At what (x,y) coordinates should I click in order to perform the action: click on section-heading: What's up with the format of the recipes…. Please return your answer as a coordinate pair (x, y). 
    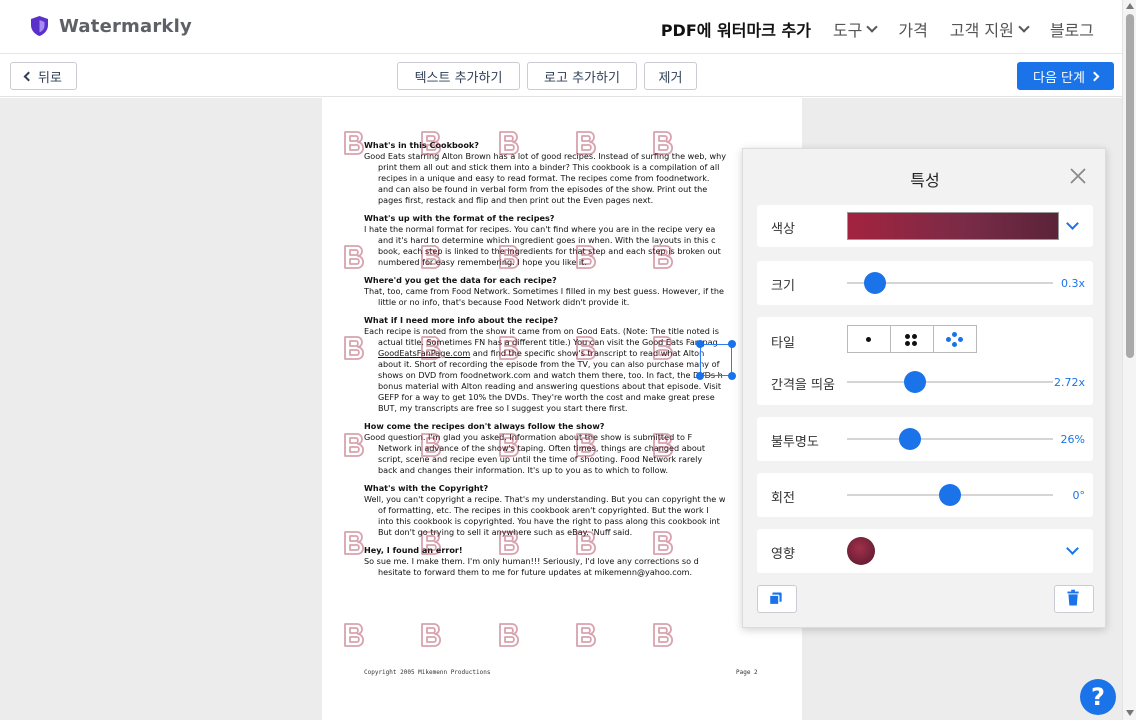
    Looking at the image, I should click on (459, 218).